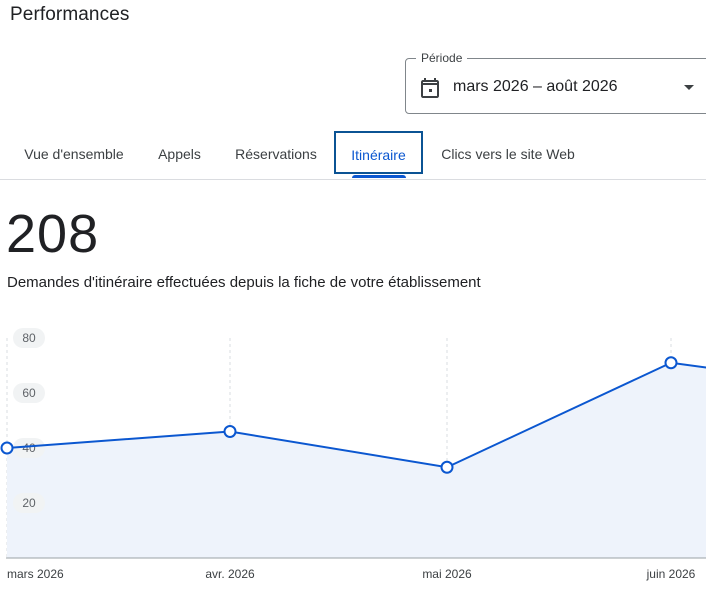 Image resolution: width=706 pixels, height=607 pixels. I want to click on metric-value: 208, so click(53, 234).